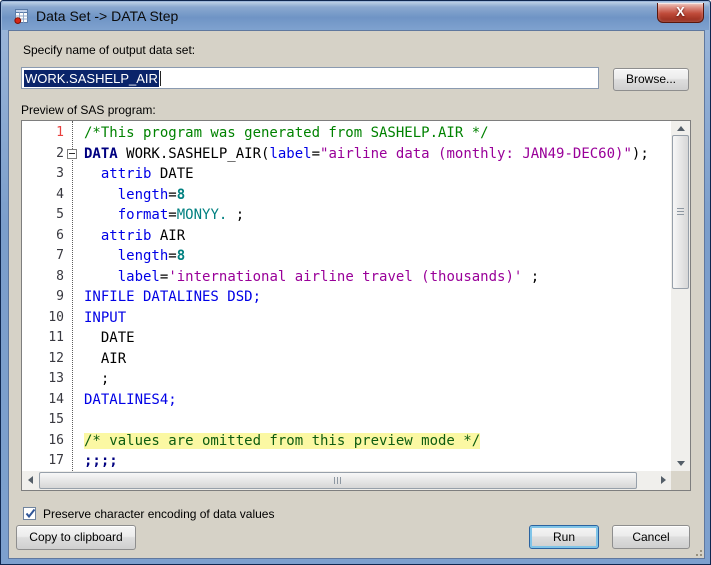 The image size is (711, 565). Describe the element at coordinates (60, 194) in the screenshot. I see `line-number: 4` at that location.